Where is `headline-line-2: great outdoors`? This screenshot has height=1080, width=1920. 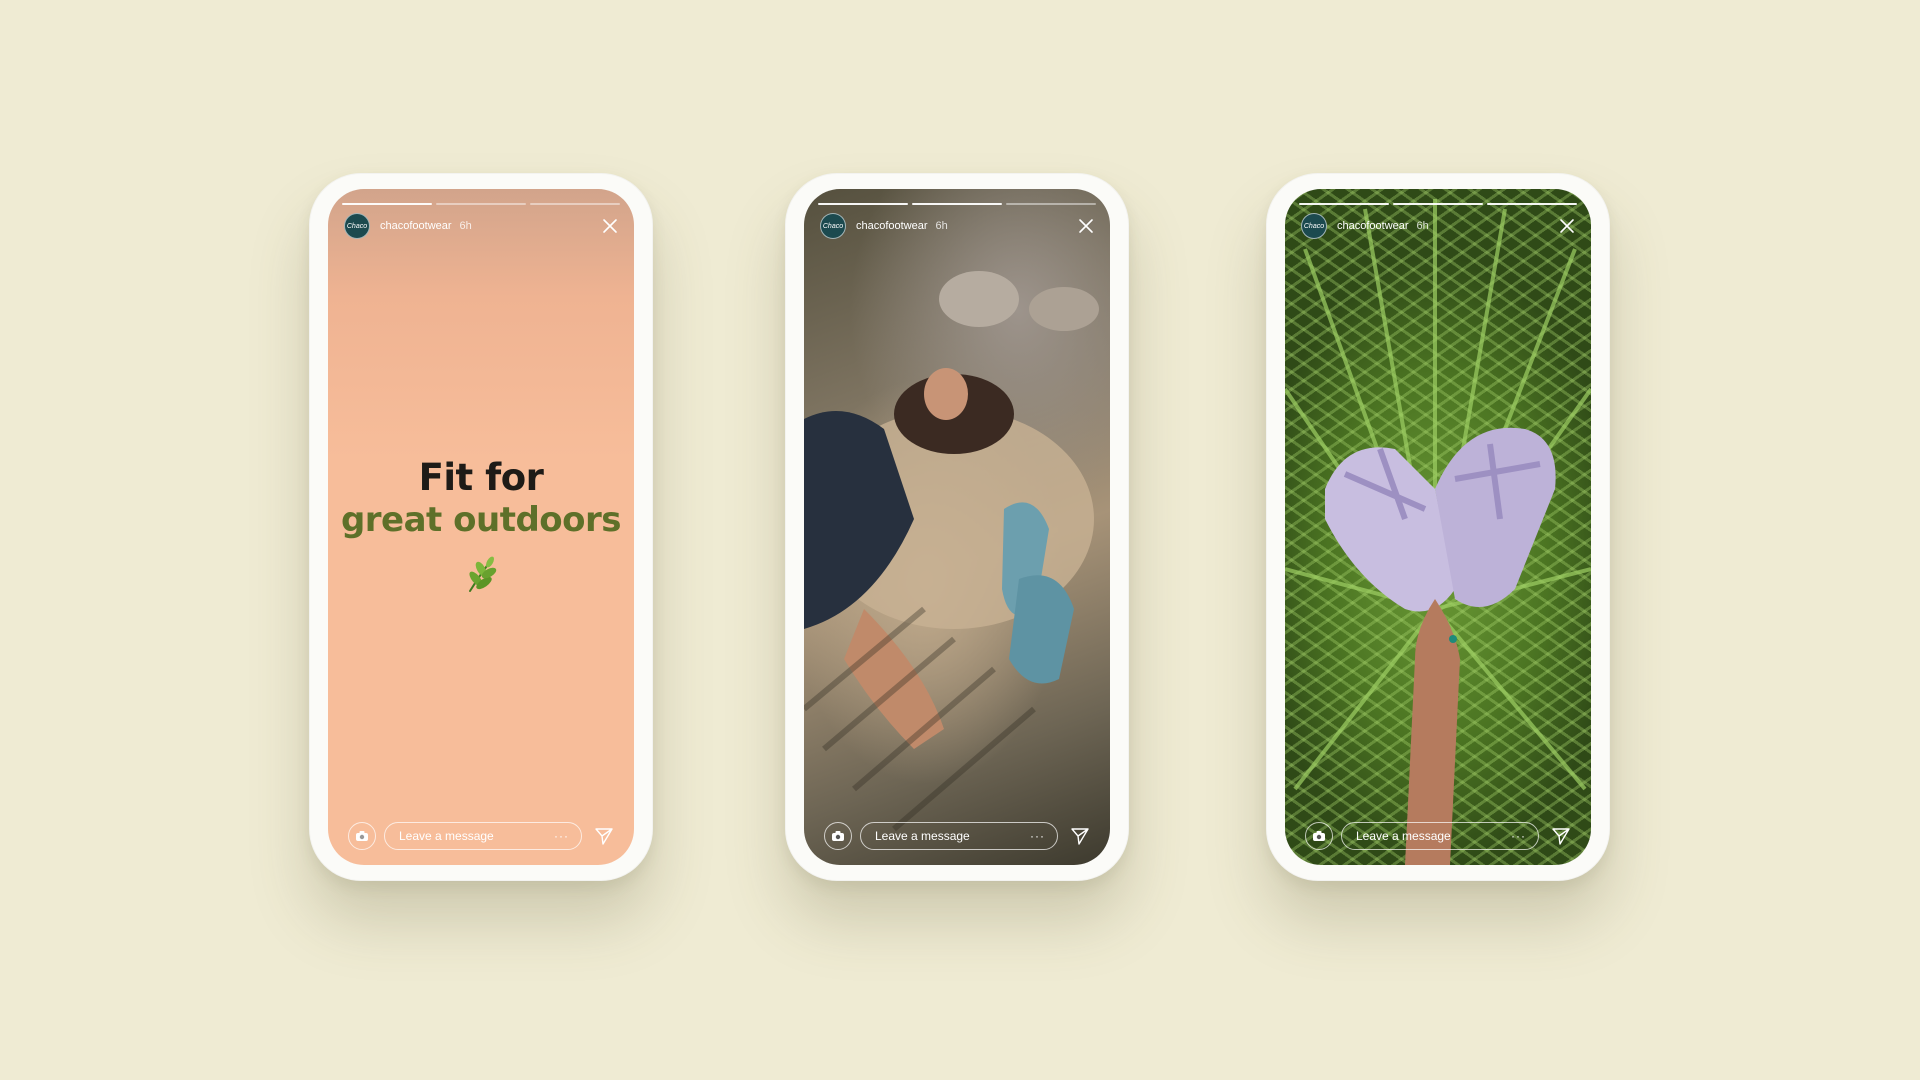 headline-line-2: great outdoors is located at coordinates (481, 520).